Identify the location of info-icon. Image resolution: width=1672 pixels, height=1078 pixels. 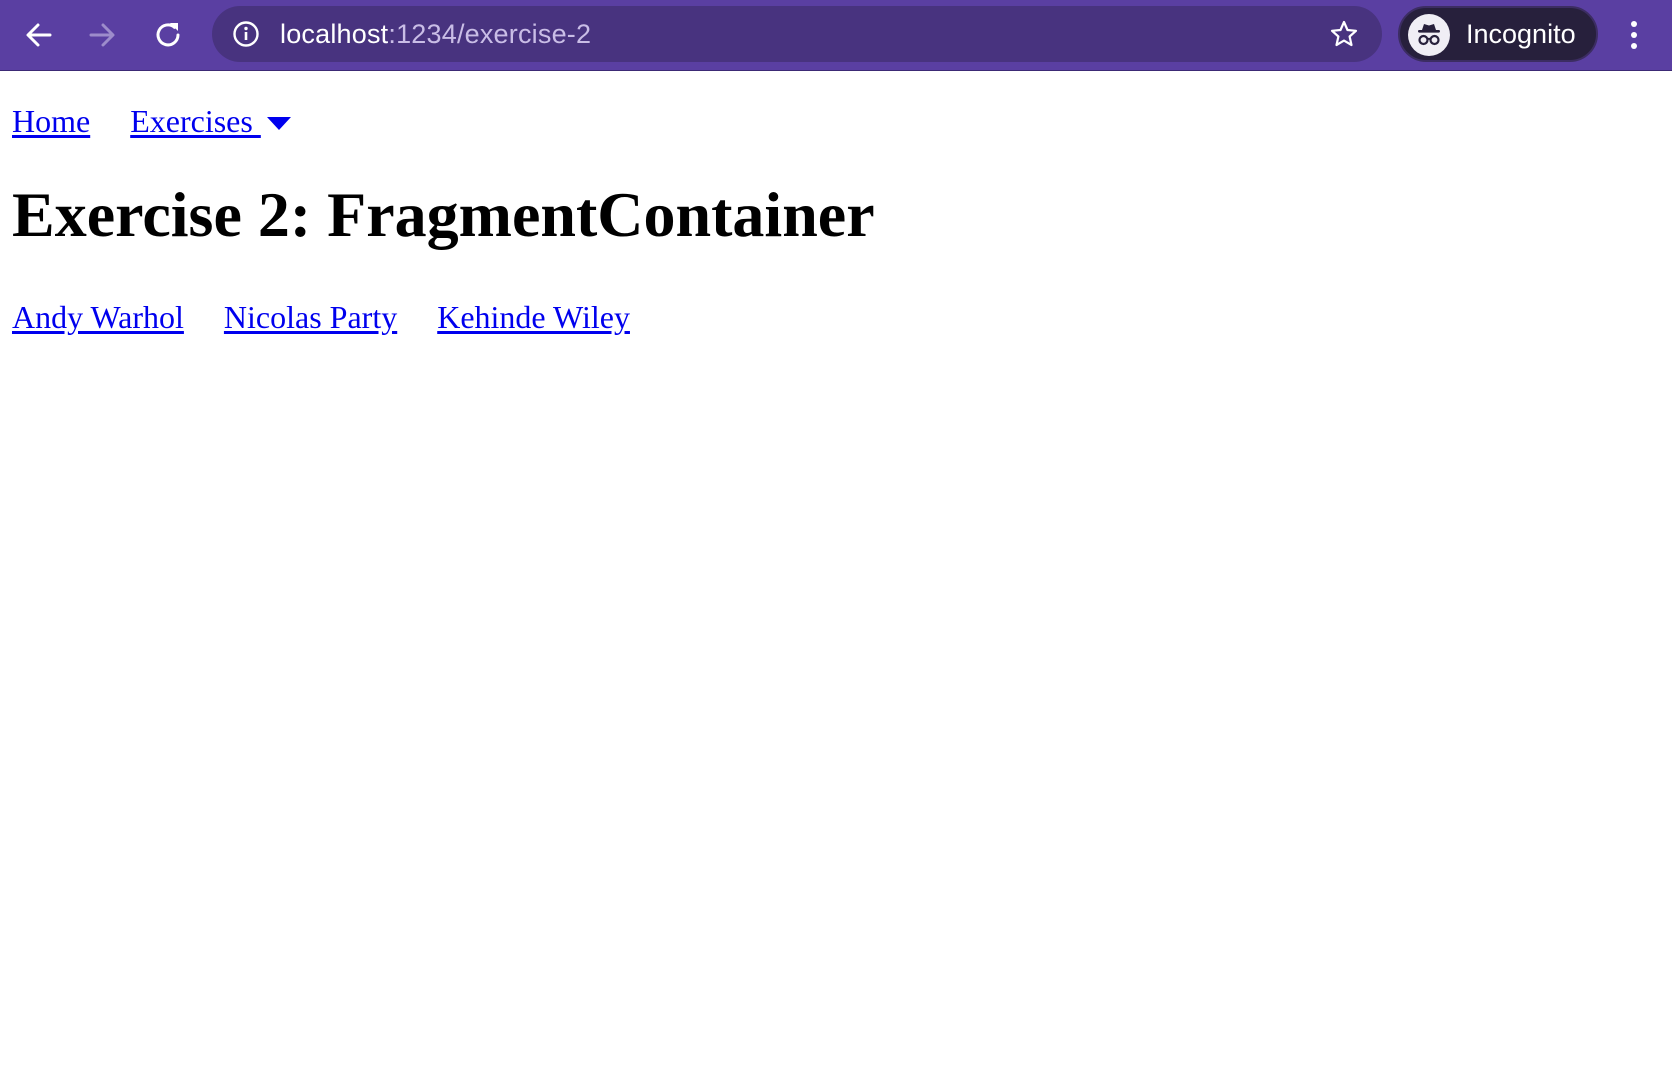
(246, 34).